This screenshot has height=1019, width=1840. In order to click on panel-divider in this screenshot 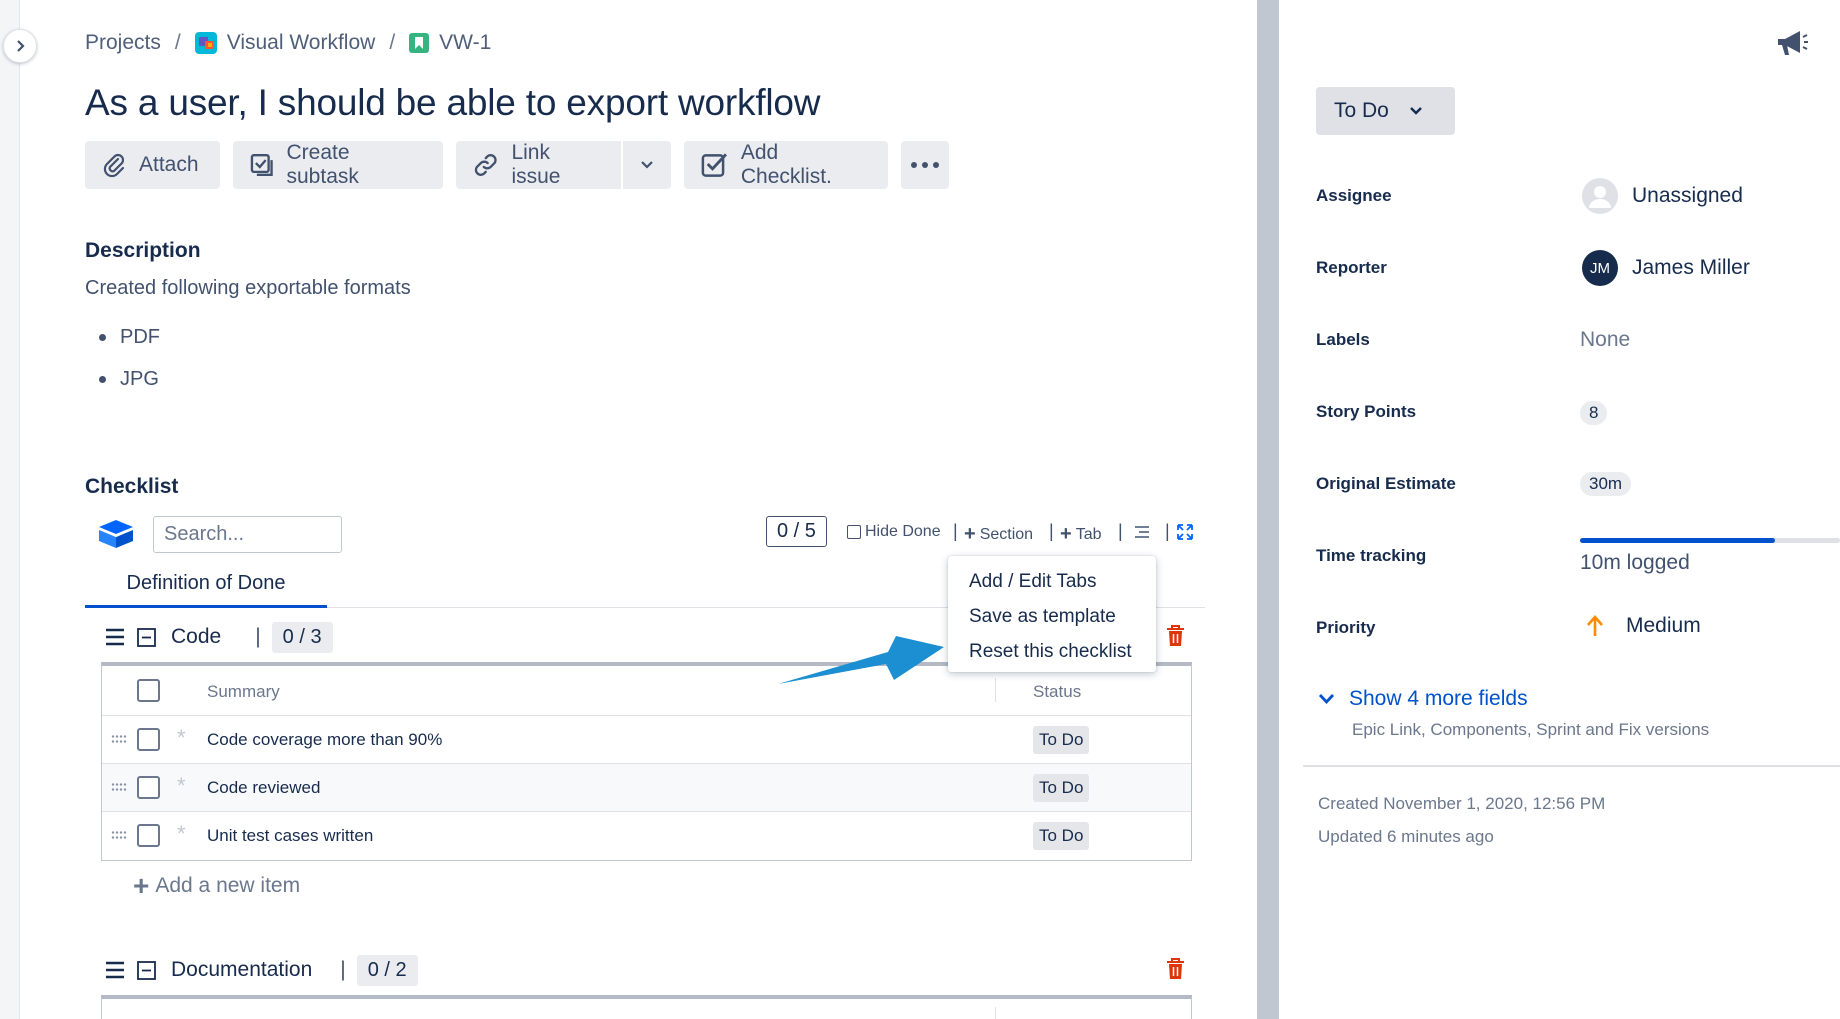, I will do `click(1268, 509)`.